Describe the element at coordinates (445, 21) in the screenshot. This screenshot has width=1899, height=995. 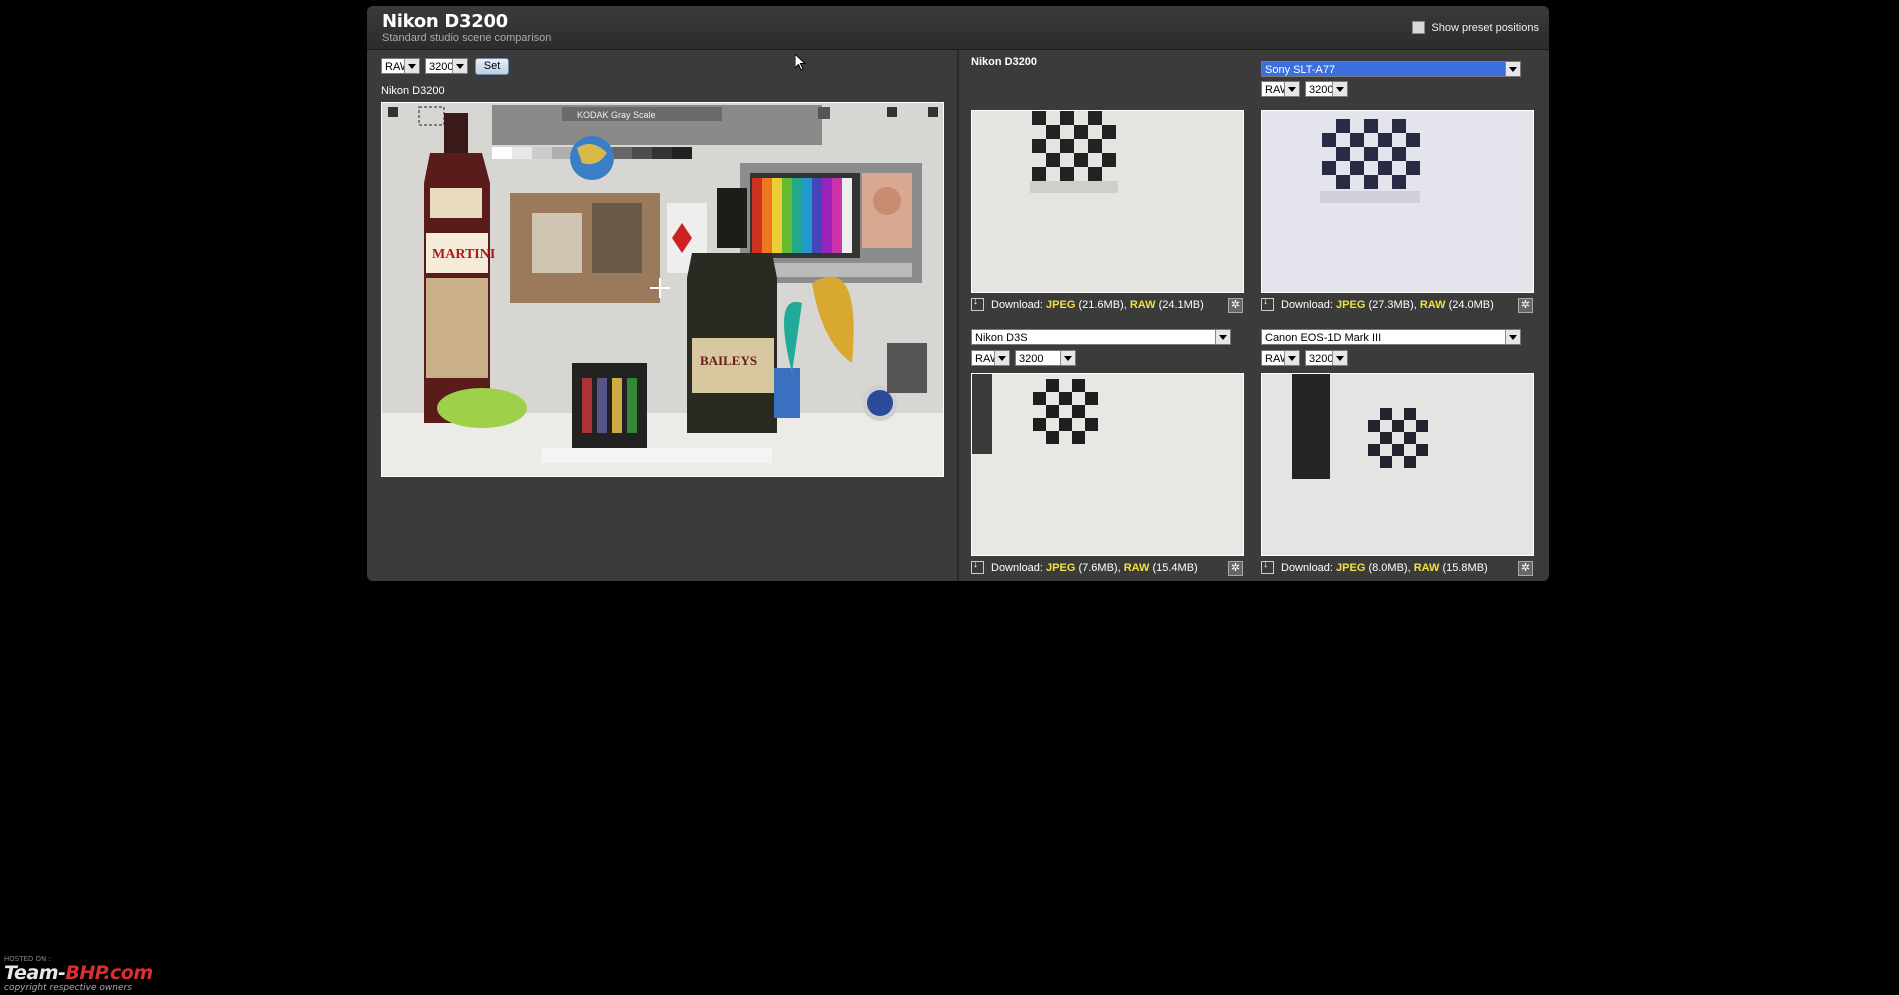
I see `page-title: Nikon D3200` at that location.